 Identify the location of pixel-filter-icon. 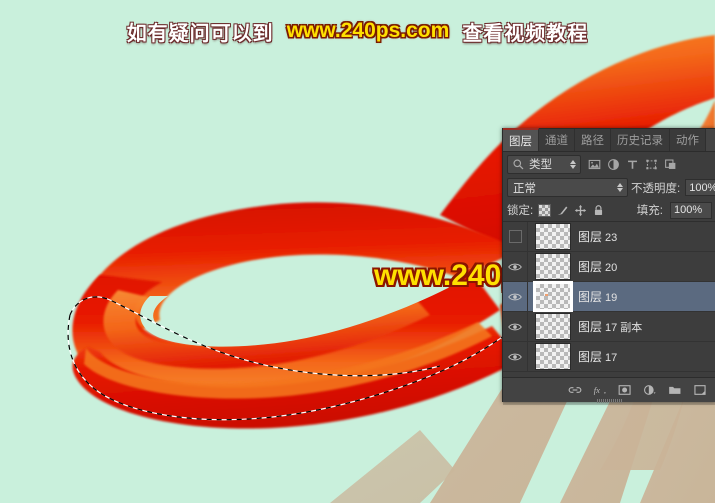
(594, 164).